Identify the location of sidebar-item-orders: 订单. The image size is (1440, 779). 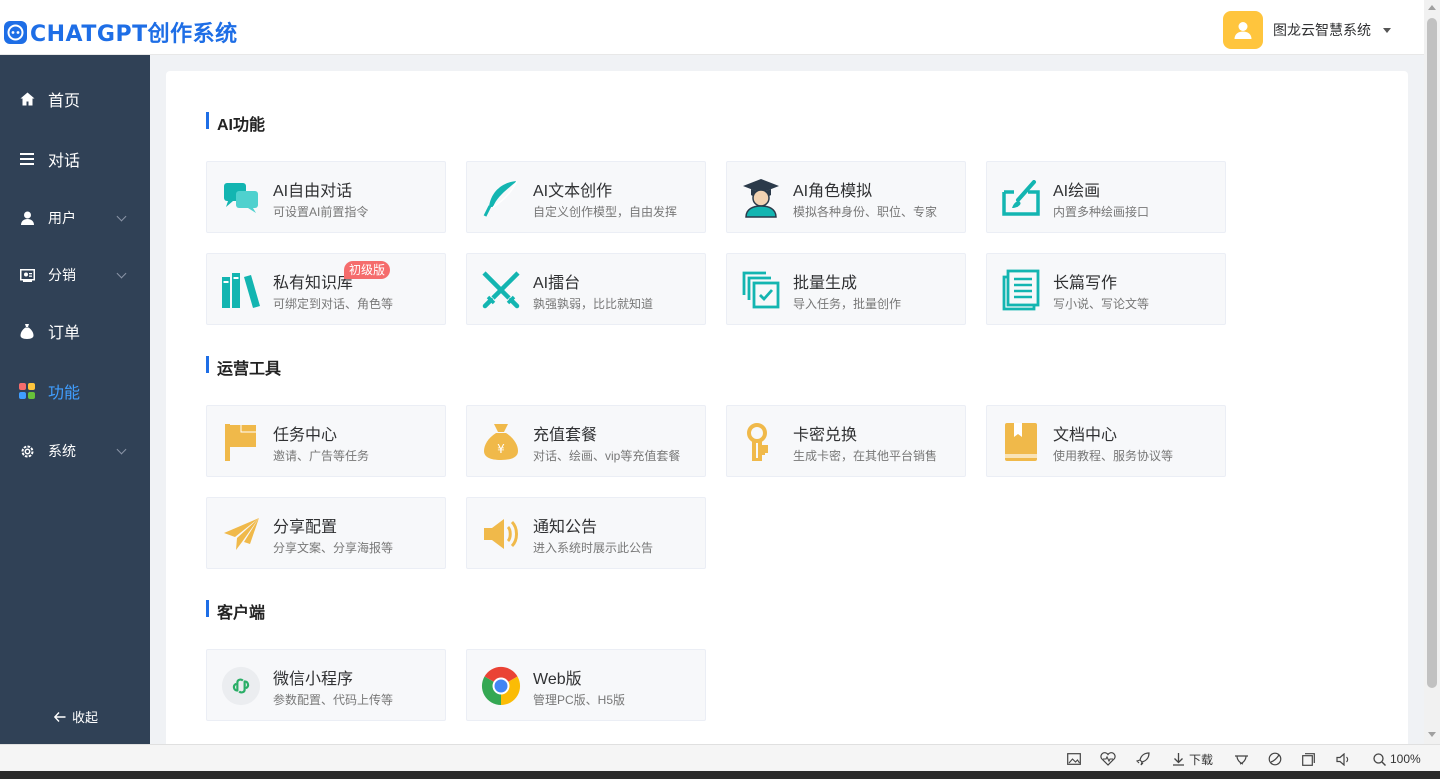
(75, 331).